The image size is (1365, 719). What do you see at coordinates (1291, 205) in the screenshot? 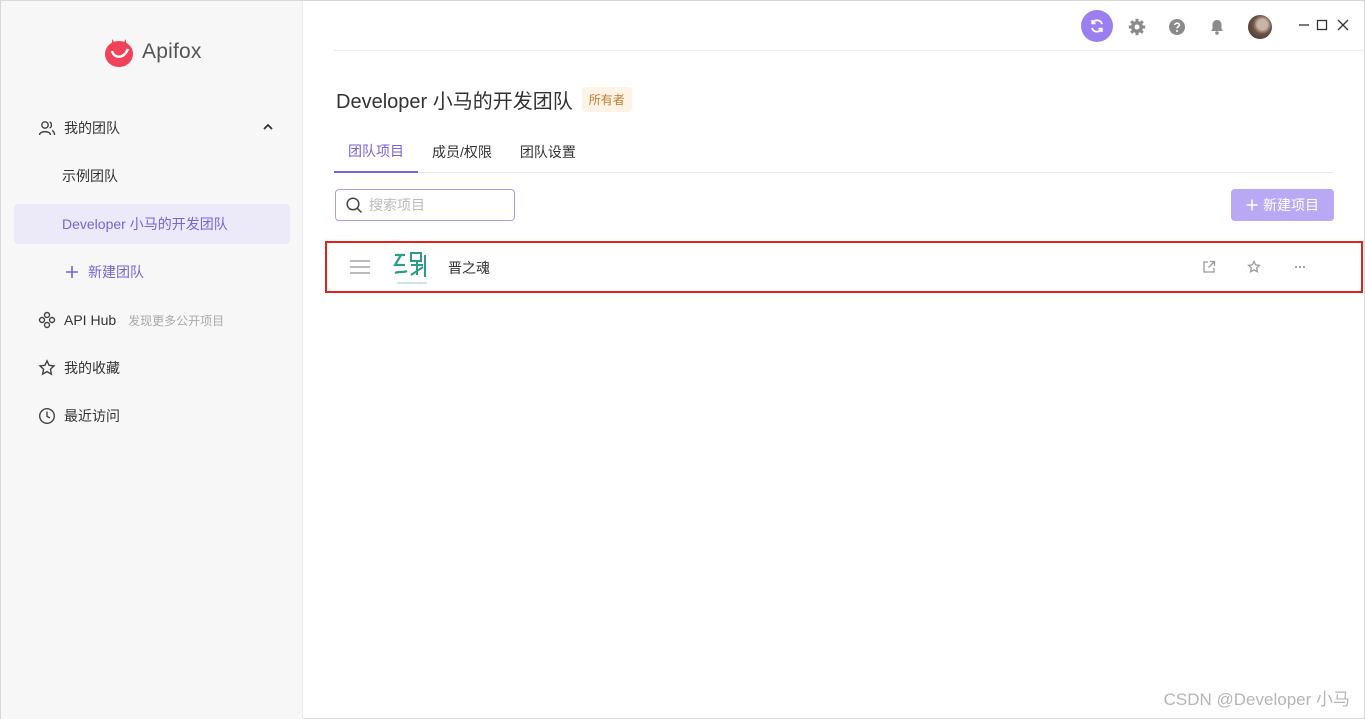
I see `new-project-label: 新建项目` at bounding box center [1291, 205].